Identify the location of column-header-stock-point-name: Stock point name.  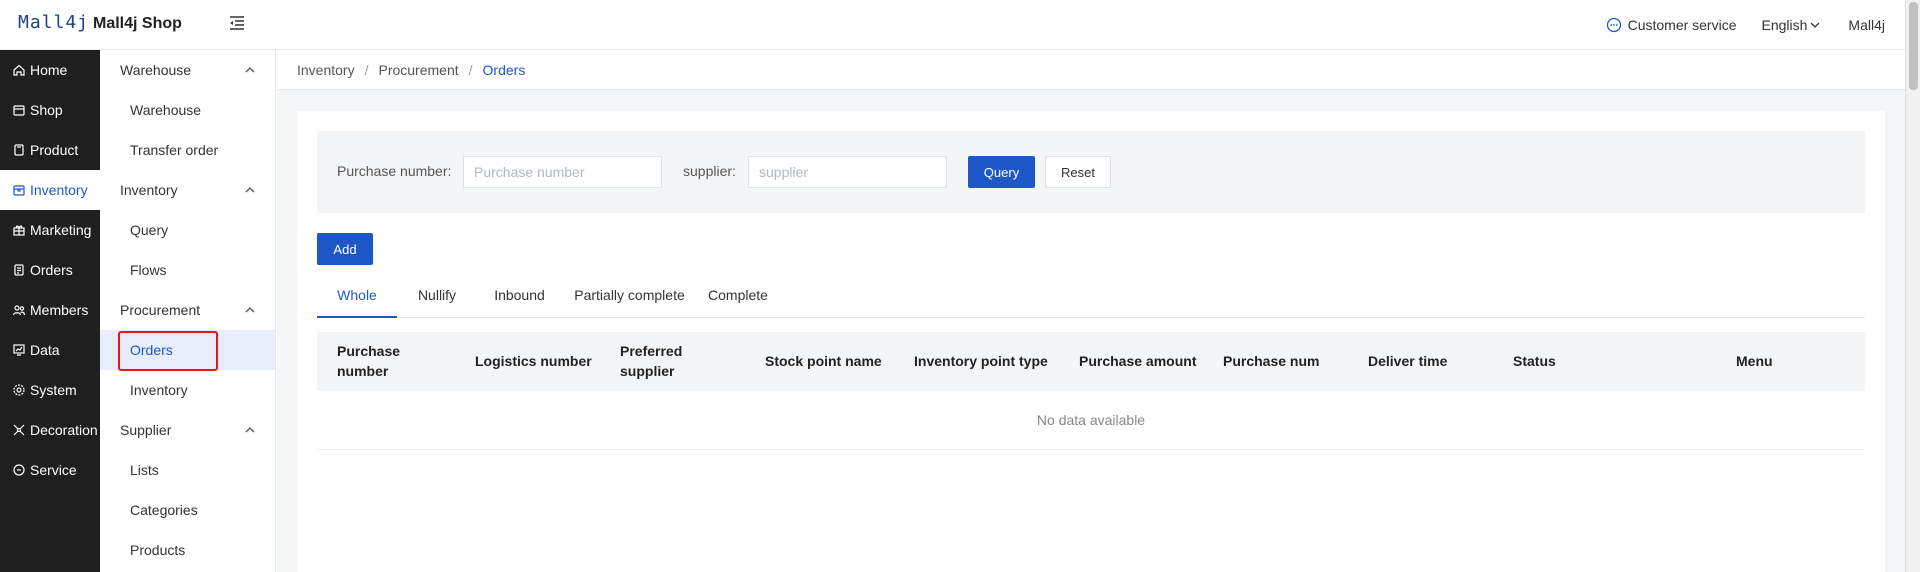
(823, 361).